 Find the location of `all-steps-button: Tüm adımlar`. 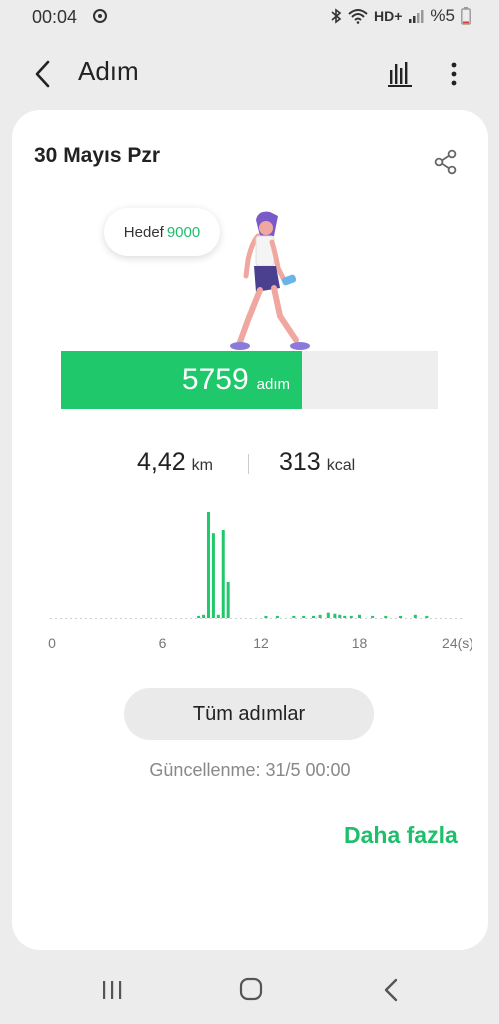

all-steps-button: Tüm adımlar is located at coordinates (249, 714).